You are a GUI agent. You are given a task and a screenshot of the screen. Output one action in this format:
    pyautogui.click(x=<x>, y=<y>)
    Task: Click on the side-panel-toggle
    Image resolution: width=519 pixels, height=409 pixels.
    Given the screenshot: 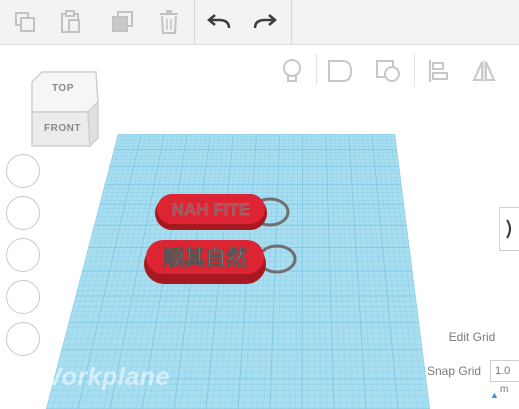 What is the action you would take?
    pyautogui.click(x=509, y=229)
    